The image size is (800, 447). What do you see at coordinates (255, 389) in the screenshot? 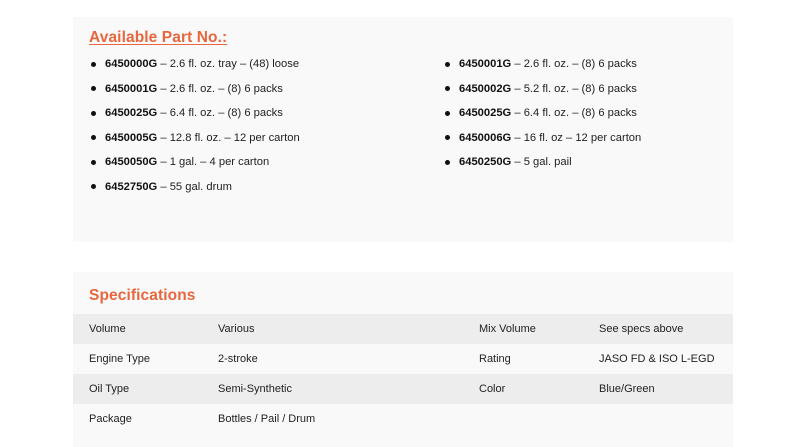
I see `spec-value: Semi-Synthetic` at bounding box center [255, 389].